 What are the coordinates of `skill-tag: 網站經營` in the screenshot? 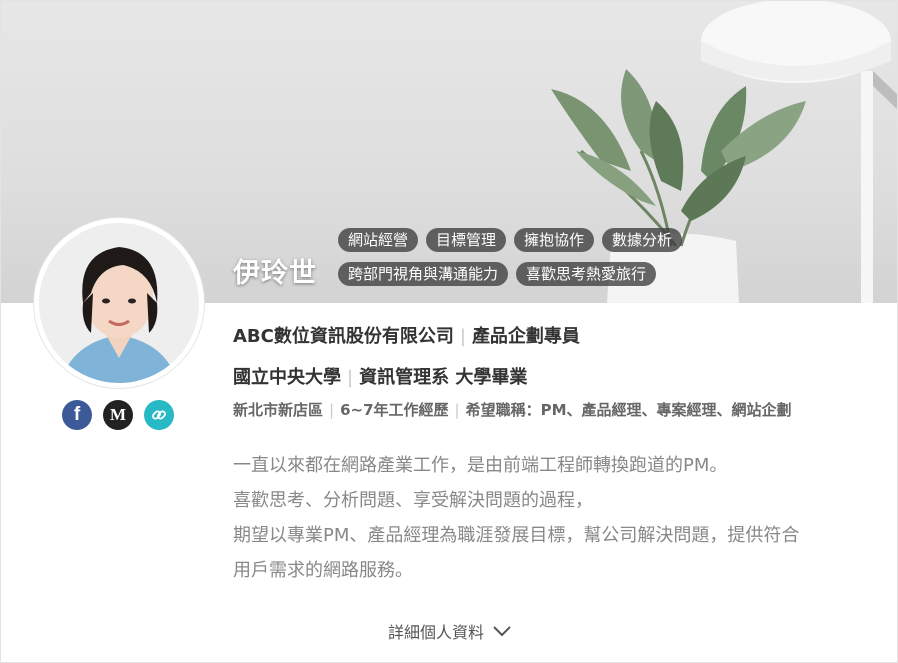 It's located at (378, 240).